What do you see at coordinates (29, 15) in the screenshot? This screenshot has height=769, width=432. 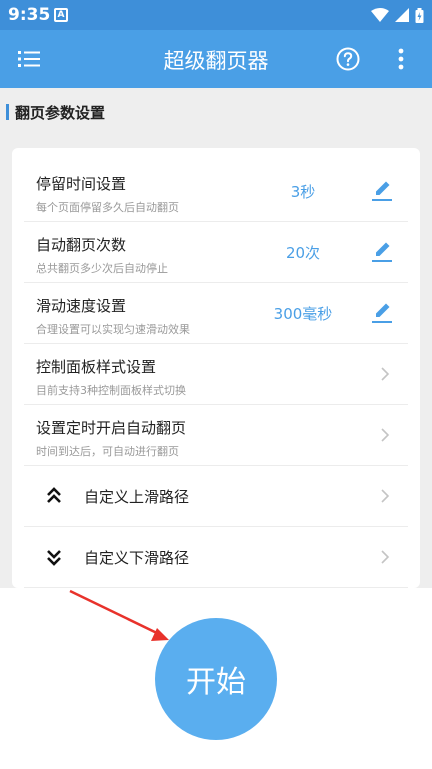 I see `status-time: 9:35` at bounding box center [29, 15].